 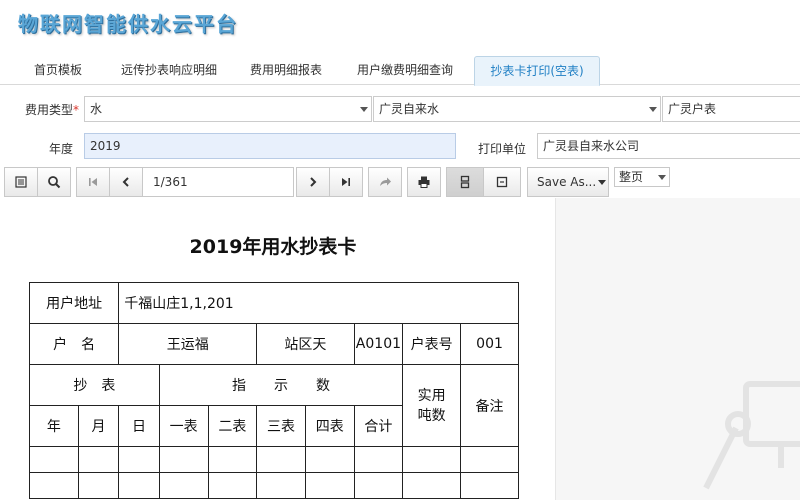 What do you see at coordinates (76, 110) in the screenshot?
I see `required-mark: *` at bounding box center [76, 110].